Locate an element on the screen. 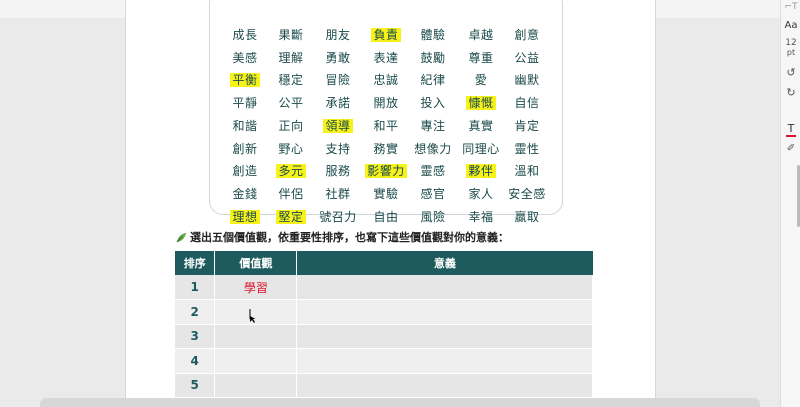 The width and height of the screenshot is (800, 407). value-word: 理解 is located at coordinates (291, 57).